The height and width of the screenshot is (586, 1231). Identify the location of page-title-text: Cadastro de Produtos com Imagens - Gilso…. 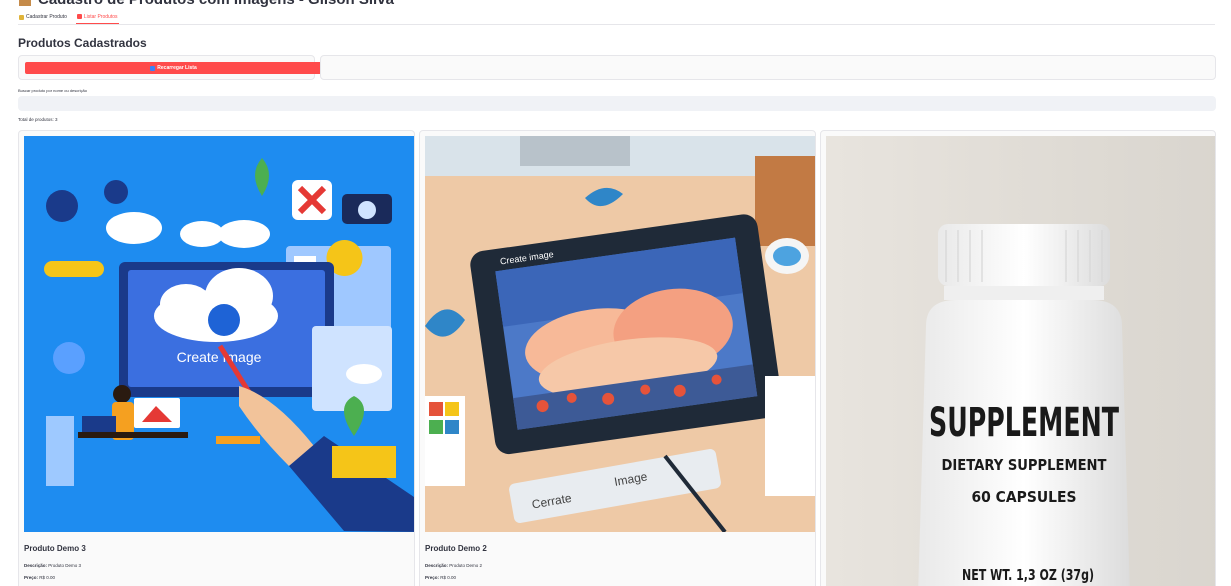
(216, 4).